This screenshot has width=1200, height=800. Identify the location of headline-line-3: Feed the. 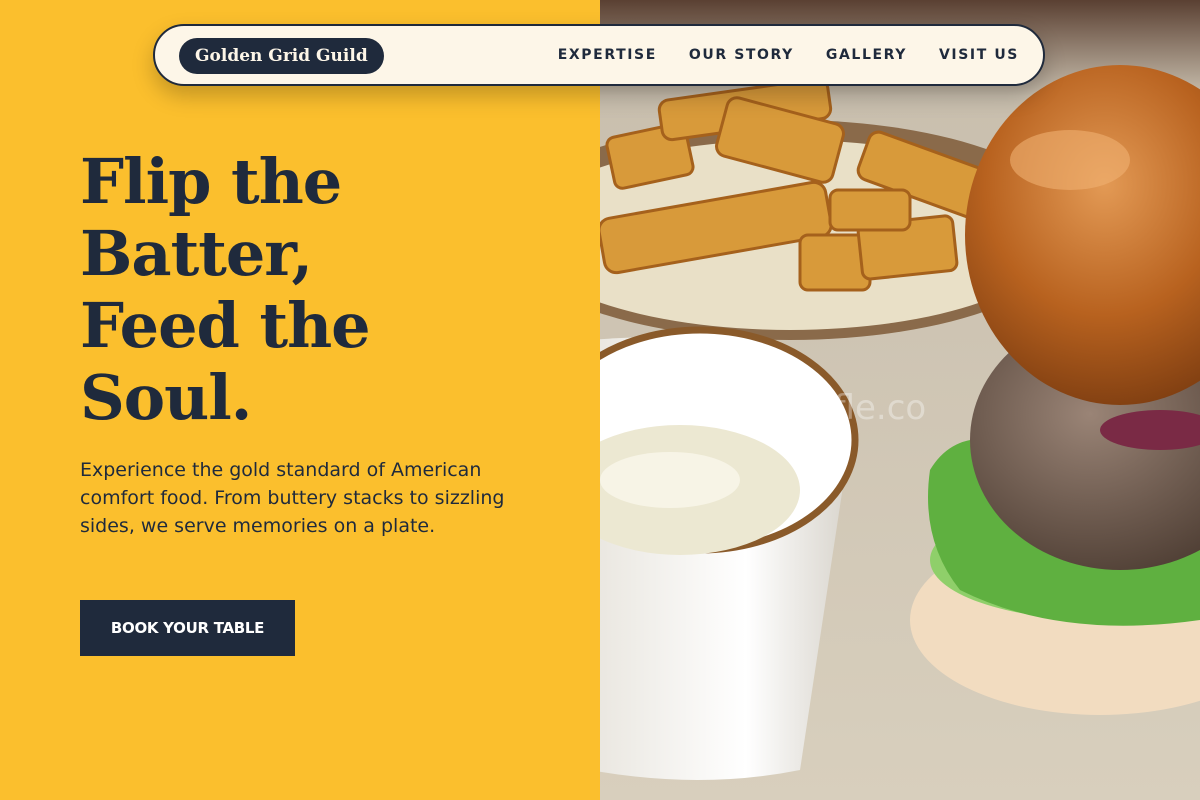
(225, 325).